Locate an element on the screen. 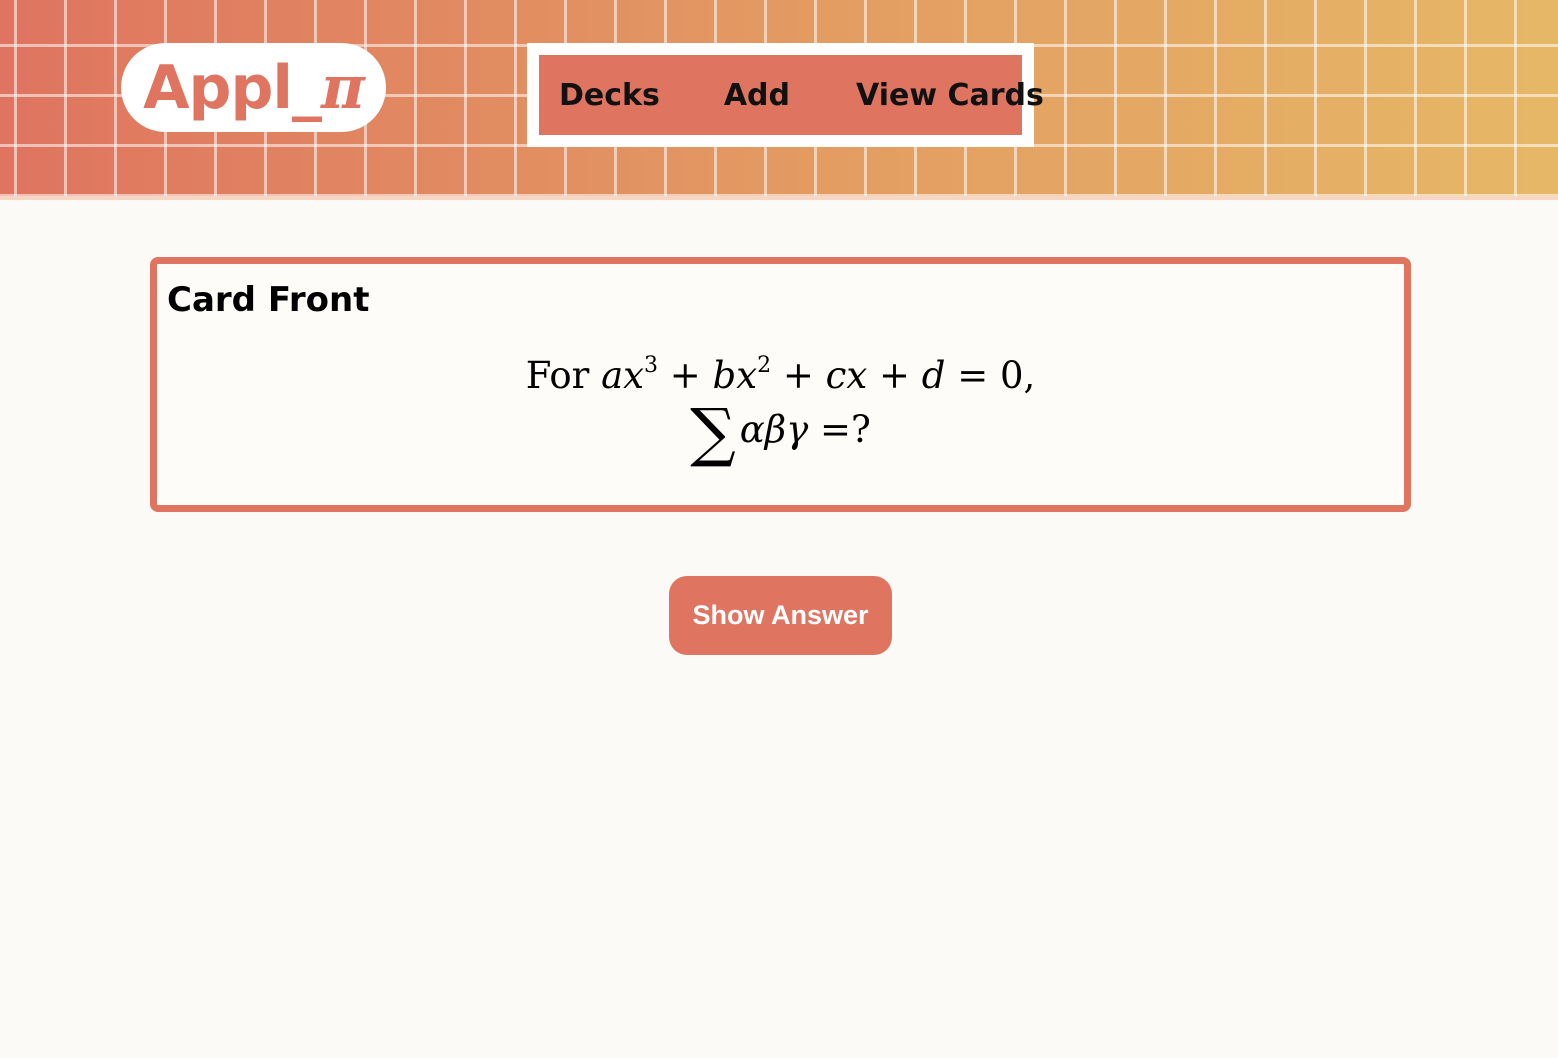 This screenshot has width=1558, height=1058. sigma-symbol: ∑ is located at coordinates (713, 433).